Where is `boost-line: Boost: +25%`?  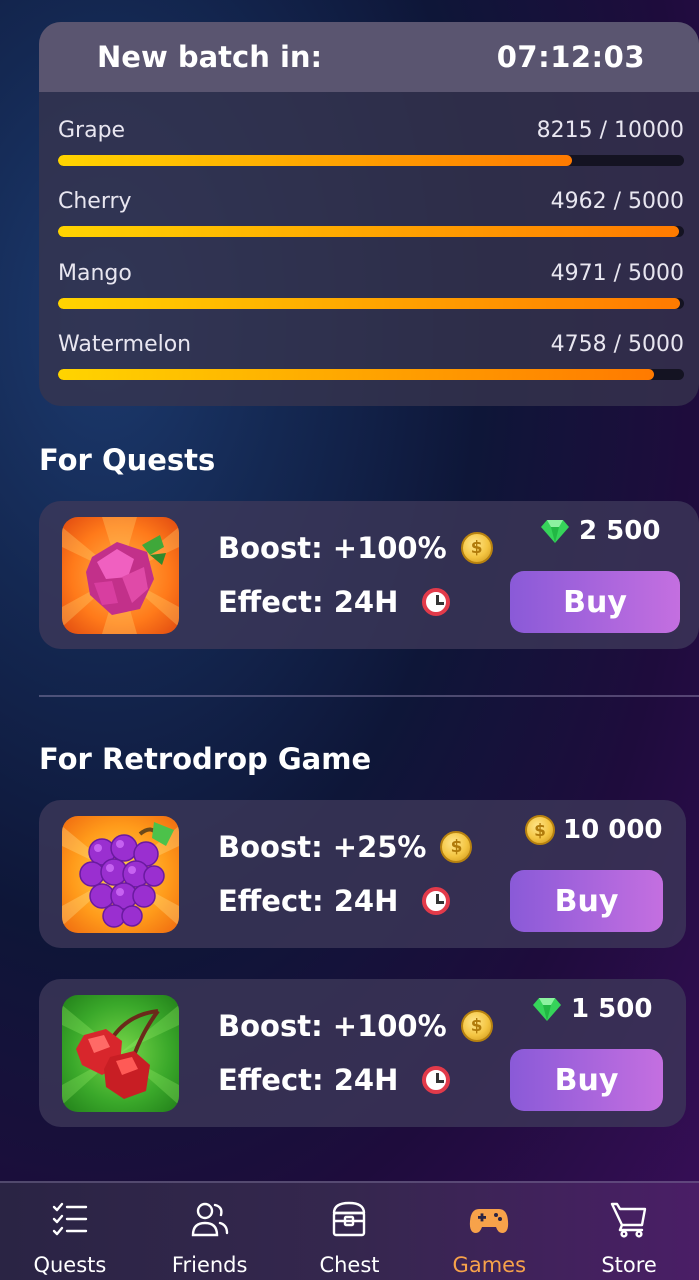 boost-line: Boost: +25% is located at coordinates (345, 847).